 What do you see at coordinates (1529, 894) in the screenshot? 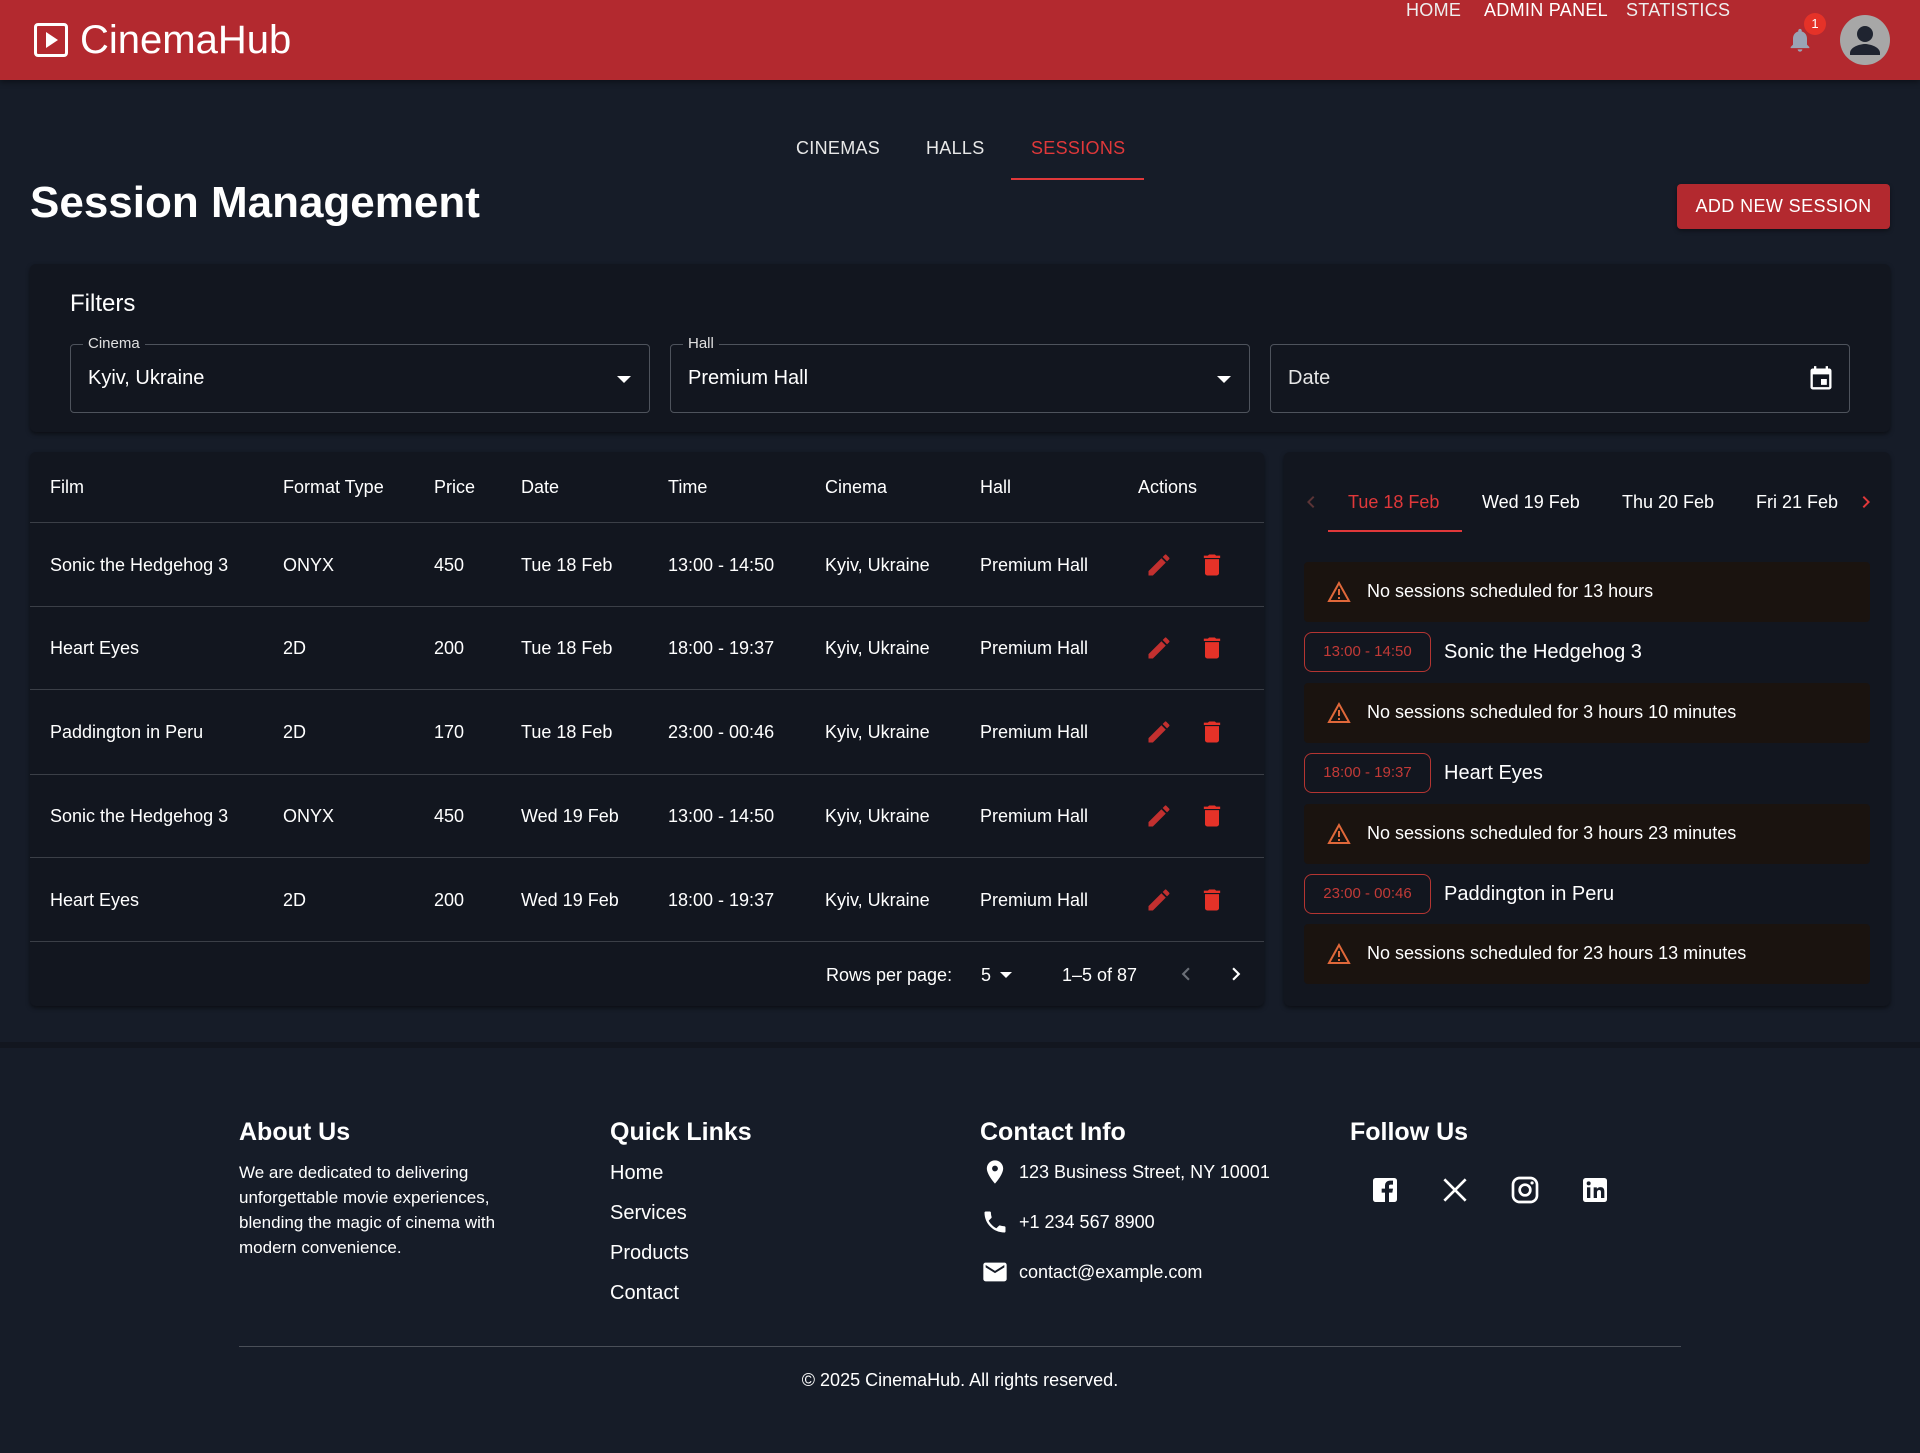
I see `session-film: Paddington in Peru` at bounding box center [1529, 894].